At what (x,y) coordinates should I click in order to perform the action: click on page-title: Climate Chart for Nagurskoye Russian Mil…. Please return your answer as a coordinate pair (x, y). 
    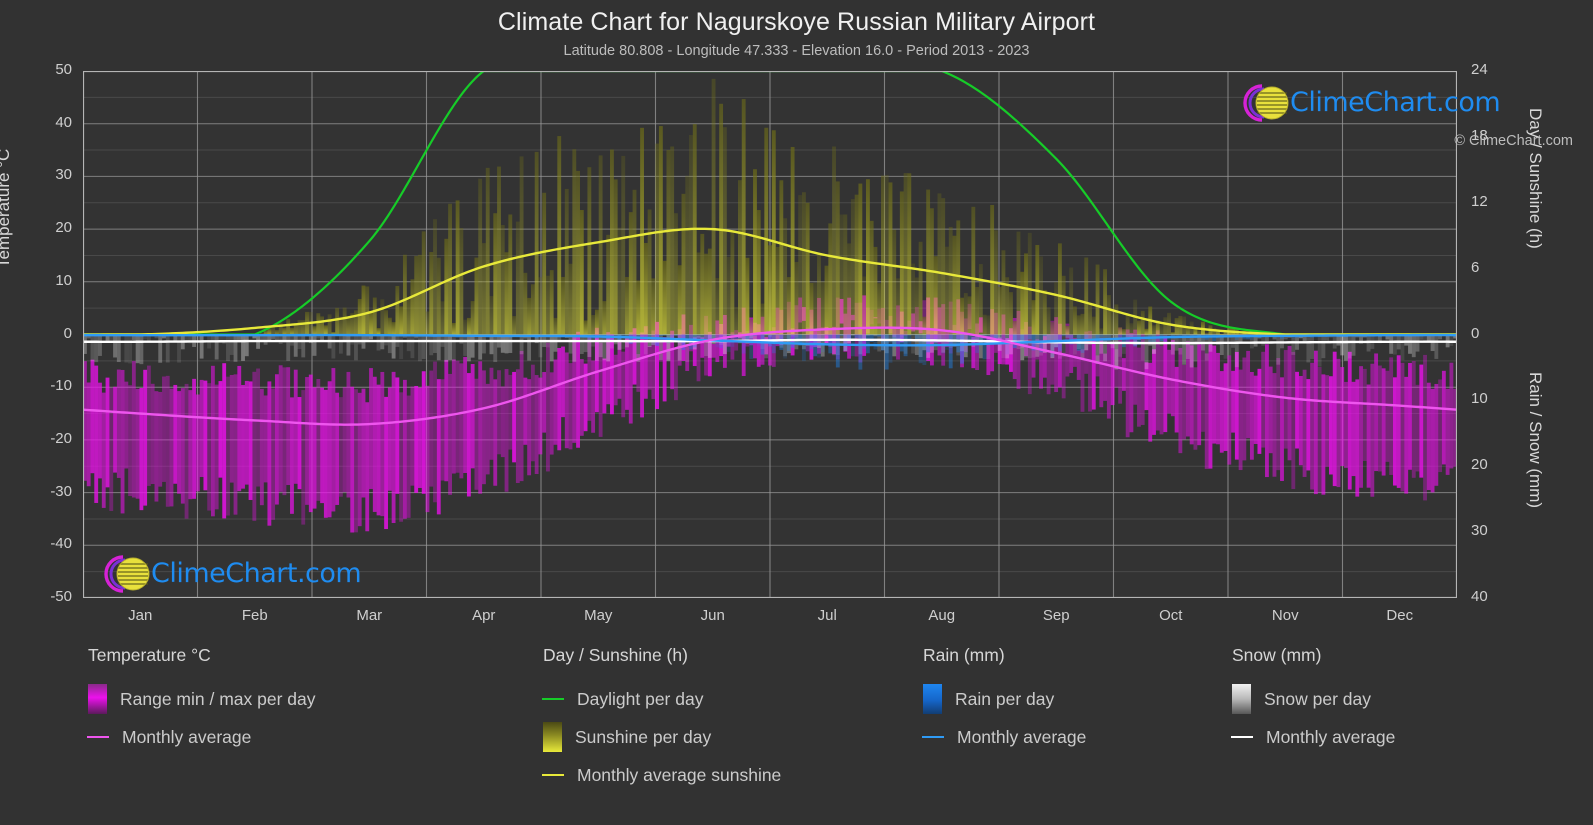
    Looking at the image, I should click on (796, 22).